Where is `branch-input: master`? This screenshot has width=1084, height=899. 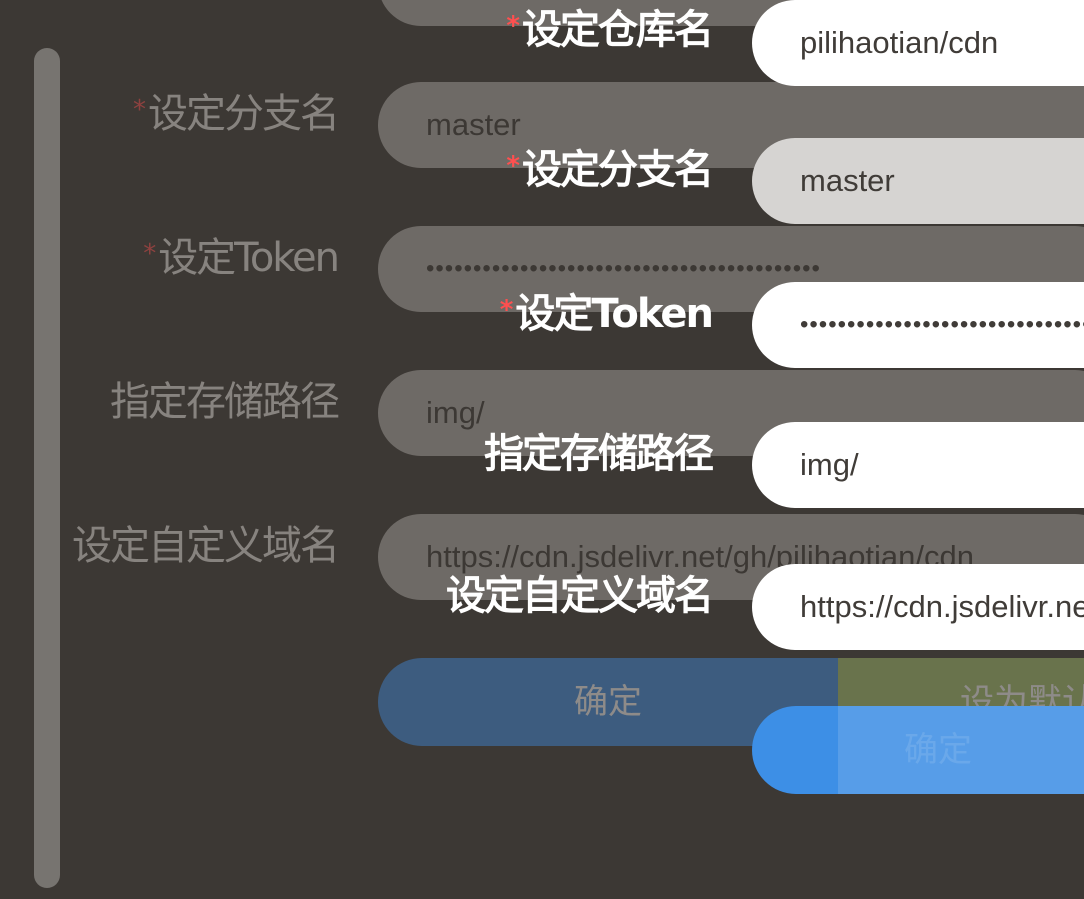
branch-input: master is located at coordinates (918, 181).